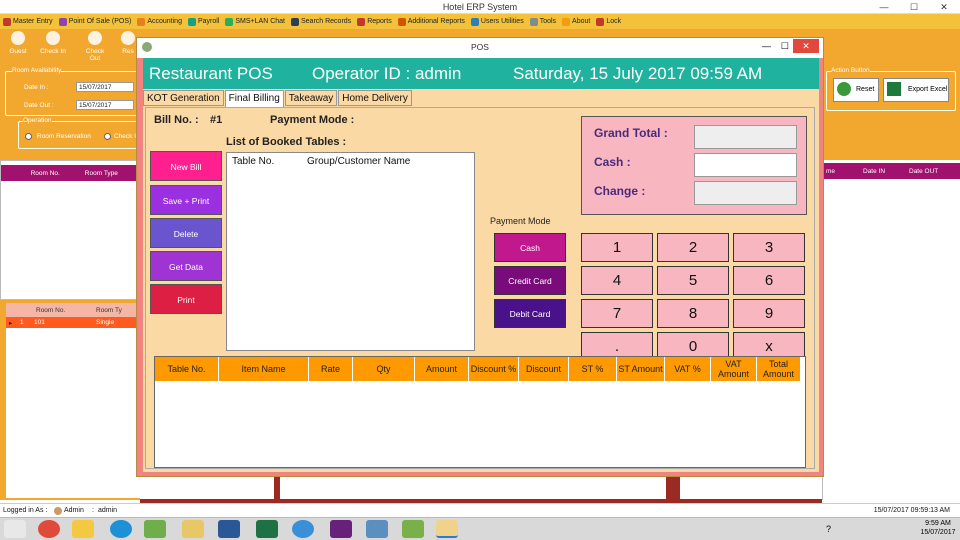  What do you see at coordinates (186, 200) in the screenshot?
I see `save-print-button: Save + Print` at bounding box center [186, 200].